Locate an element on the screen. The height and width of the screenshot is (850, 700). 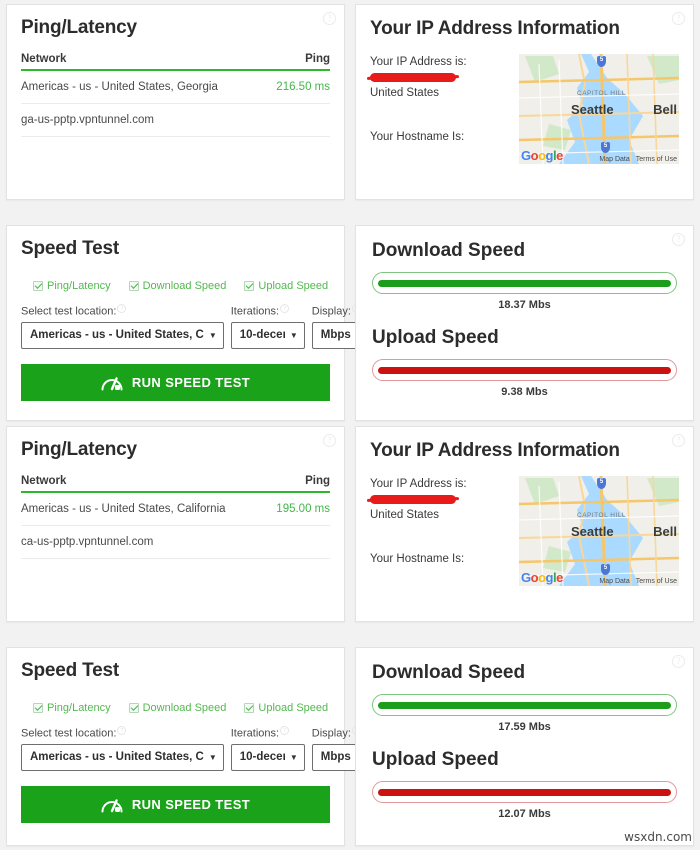
download-meter-fill is located at coordinates (524, 705).